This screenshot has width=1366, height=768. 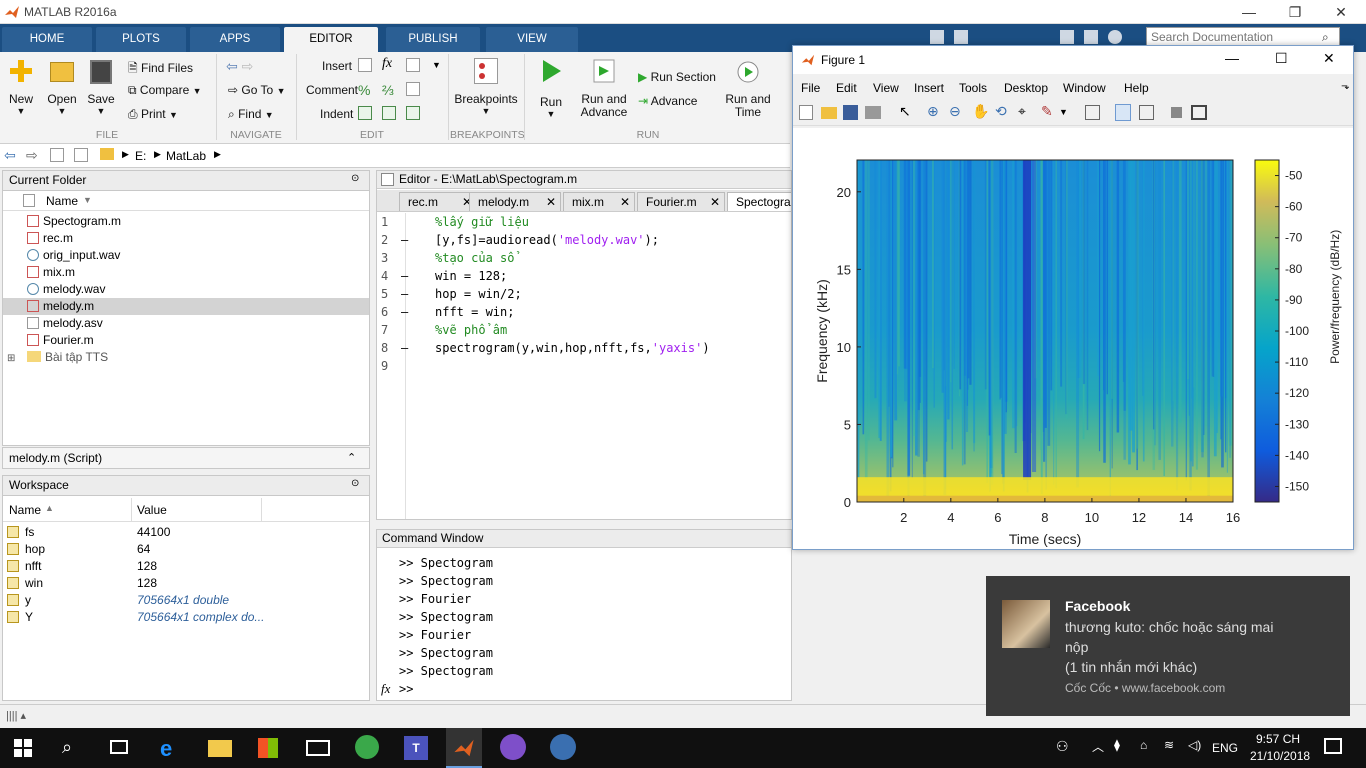 I want to click on paint-icon, so click(x=563, y=747).